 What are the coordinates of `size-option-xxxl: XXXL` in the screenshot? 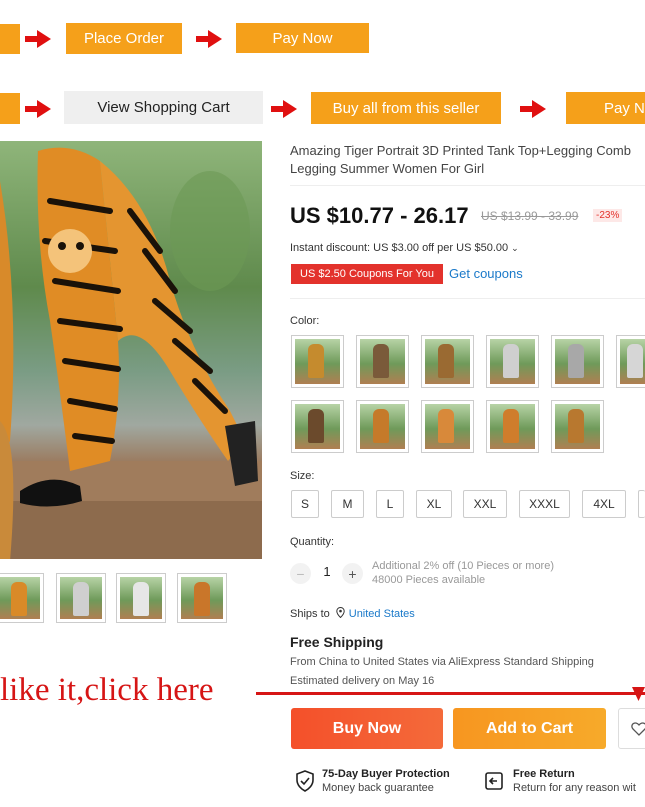 It's located at (544, 504).